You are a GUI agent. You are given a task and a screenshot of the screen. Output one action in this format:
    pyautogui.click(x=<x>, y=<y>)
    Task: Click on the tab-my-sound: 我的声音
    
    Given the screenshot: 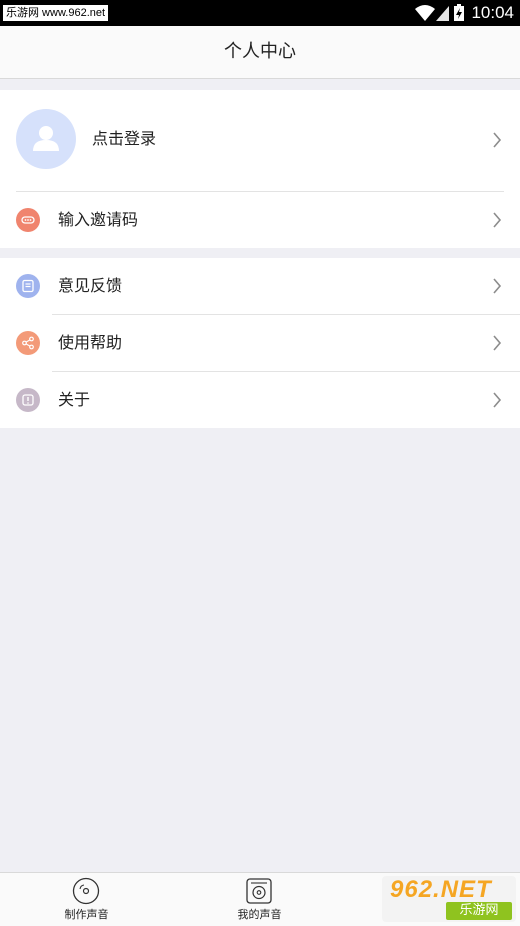 What is the action you would take?
    pyautogui.click(x=259, y=899)
    